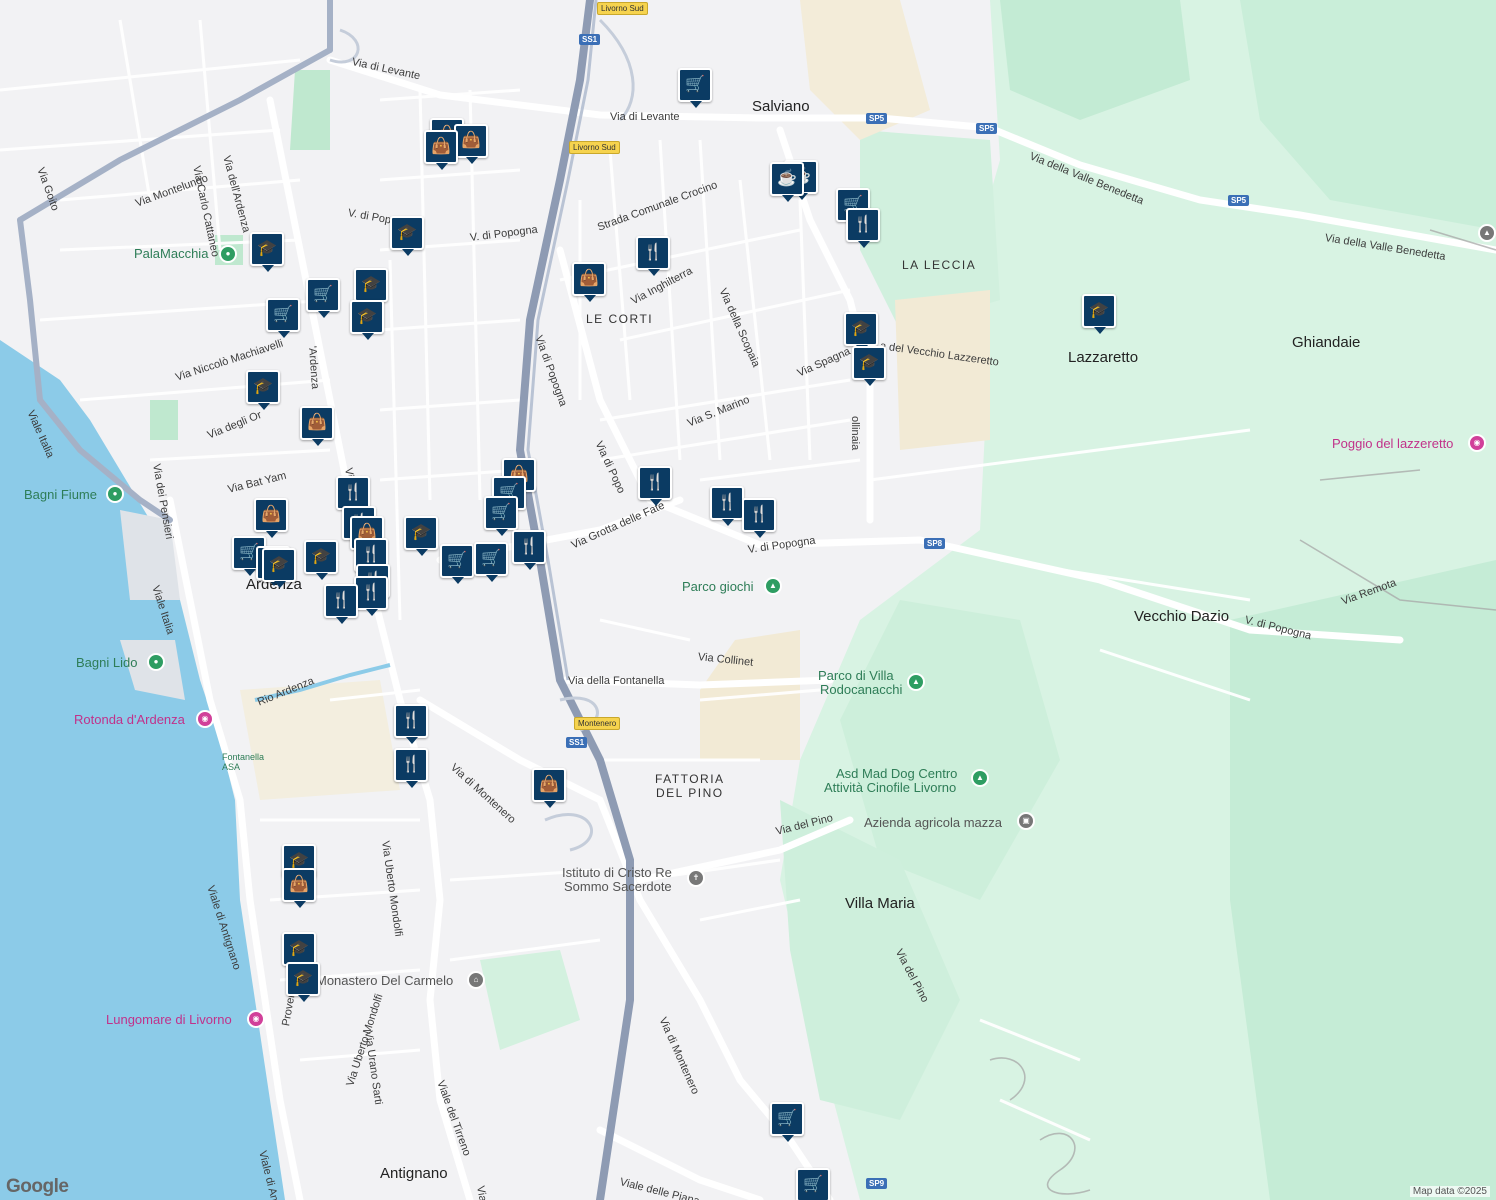 Image resolution: width=1496 pixels, height=1200 pixels. Describe the element at coordinates (618, 886) in the screenshot. I see `poi-label-sommo-sacerdote: Sommo Sacerdote` at that location.